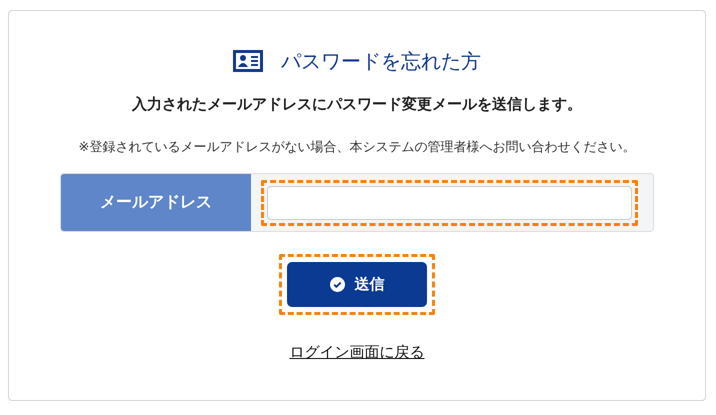  I want to click on submit-button: 送信, so click(357, 284).